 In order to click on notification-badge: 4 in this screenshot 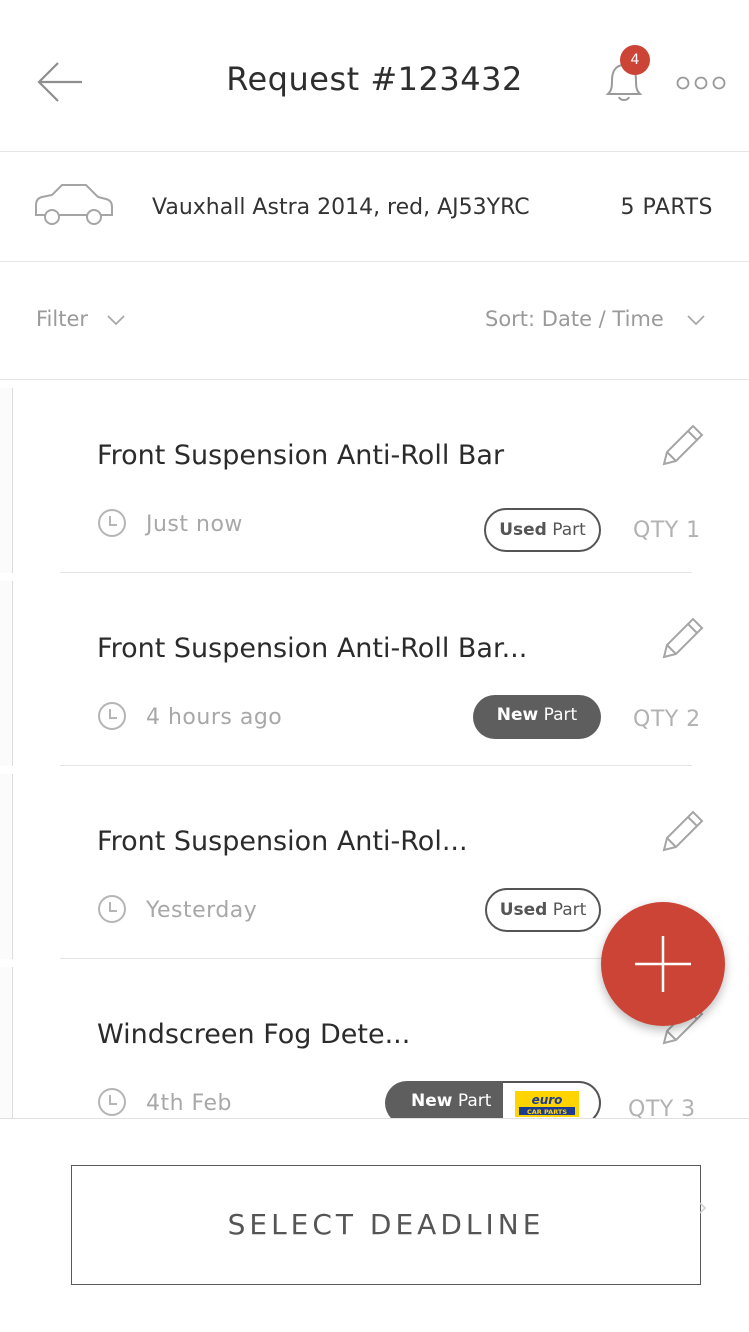, I will do `click(635, 60)`.